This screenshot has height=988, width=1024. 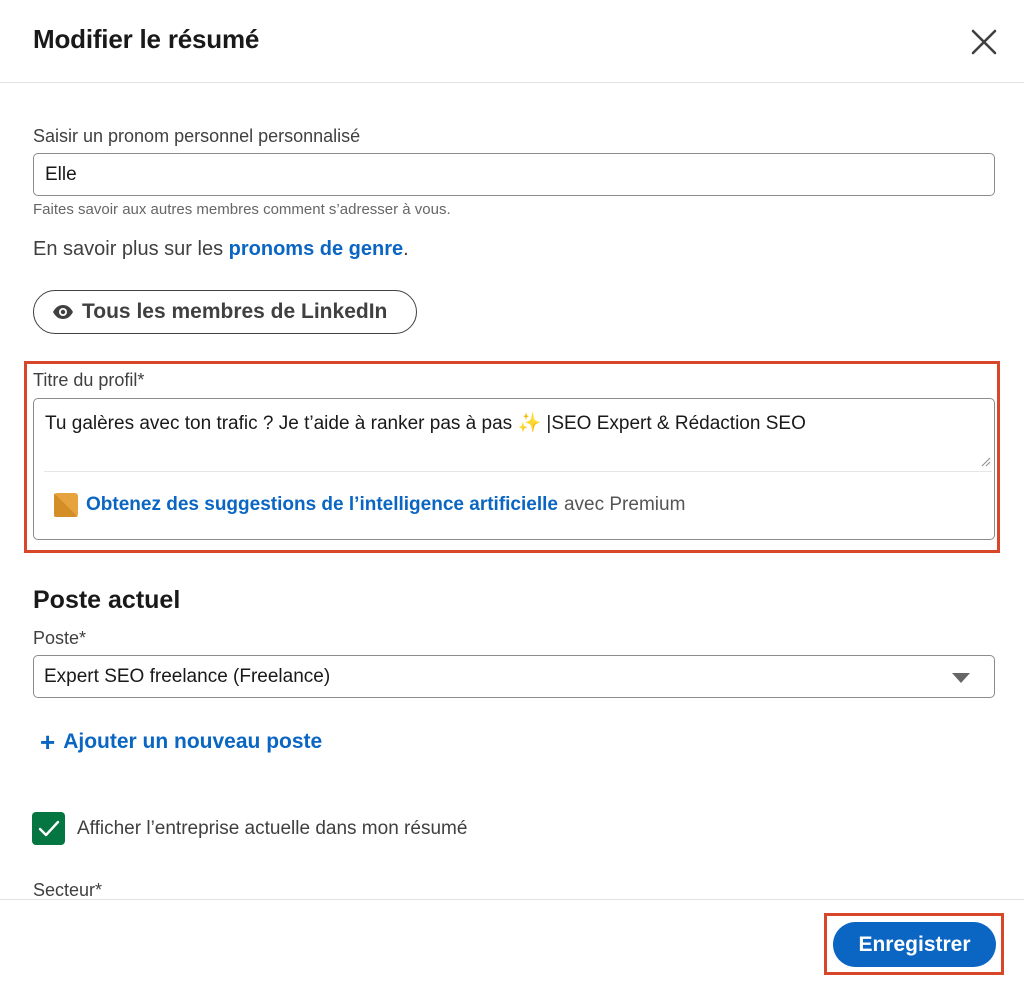 What do you see at coordinates (673, 423) in the screenshot?
I see `headline-value-end: |SEO Expert & Rédaction SEO` at bounding box center [673, 423].